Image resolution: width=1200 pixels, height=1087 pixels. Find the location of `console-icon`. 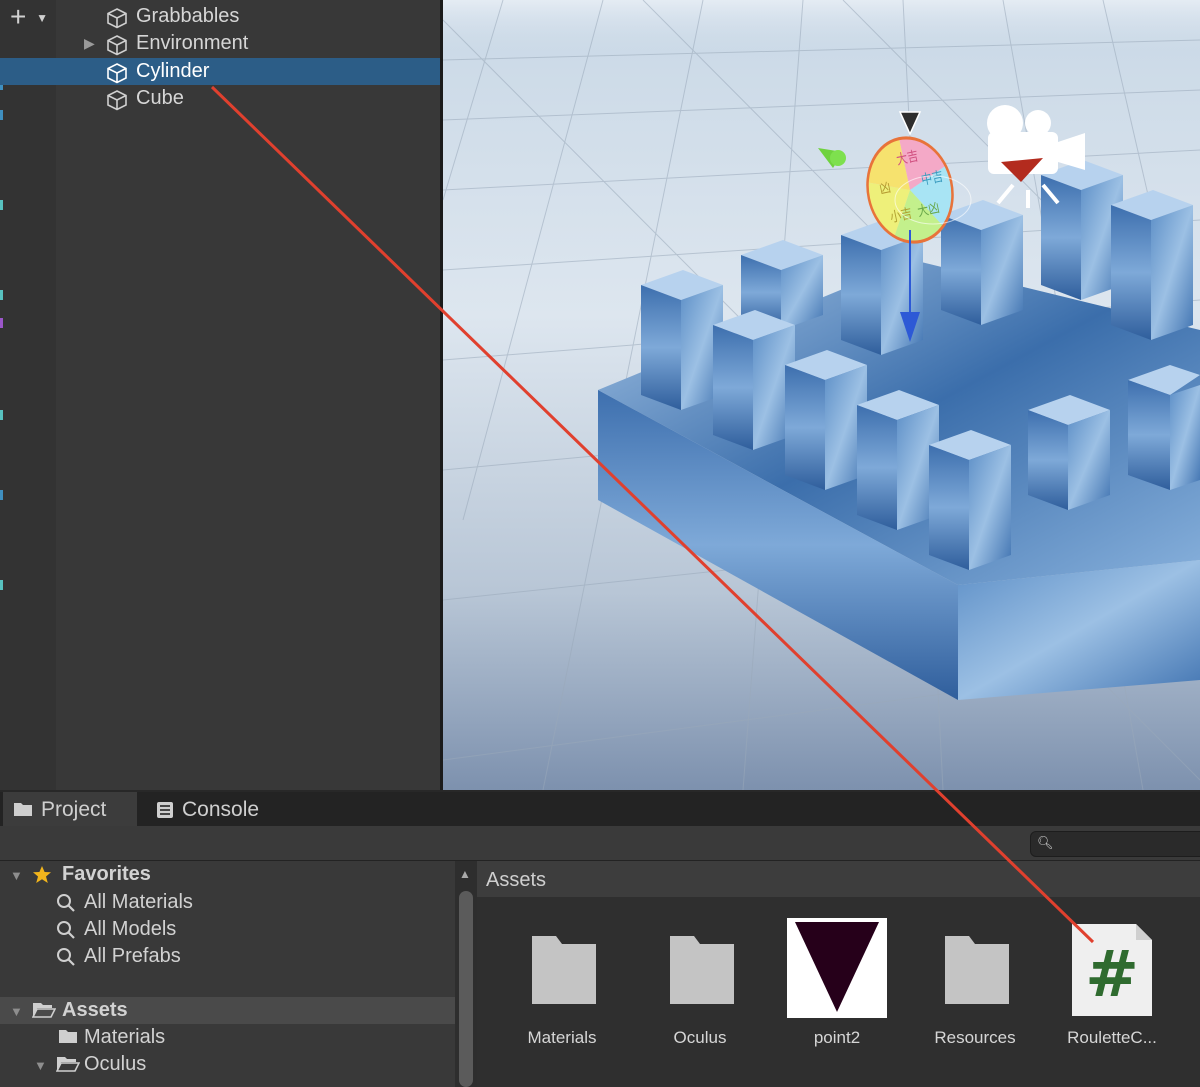

console-icon is located at coordinates (165, 810).